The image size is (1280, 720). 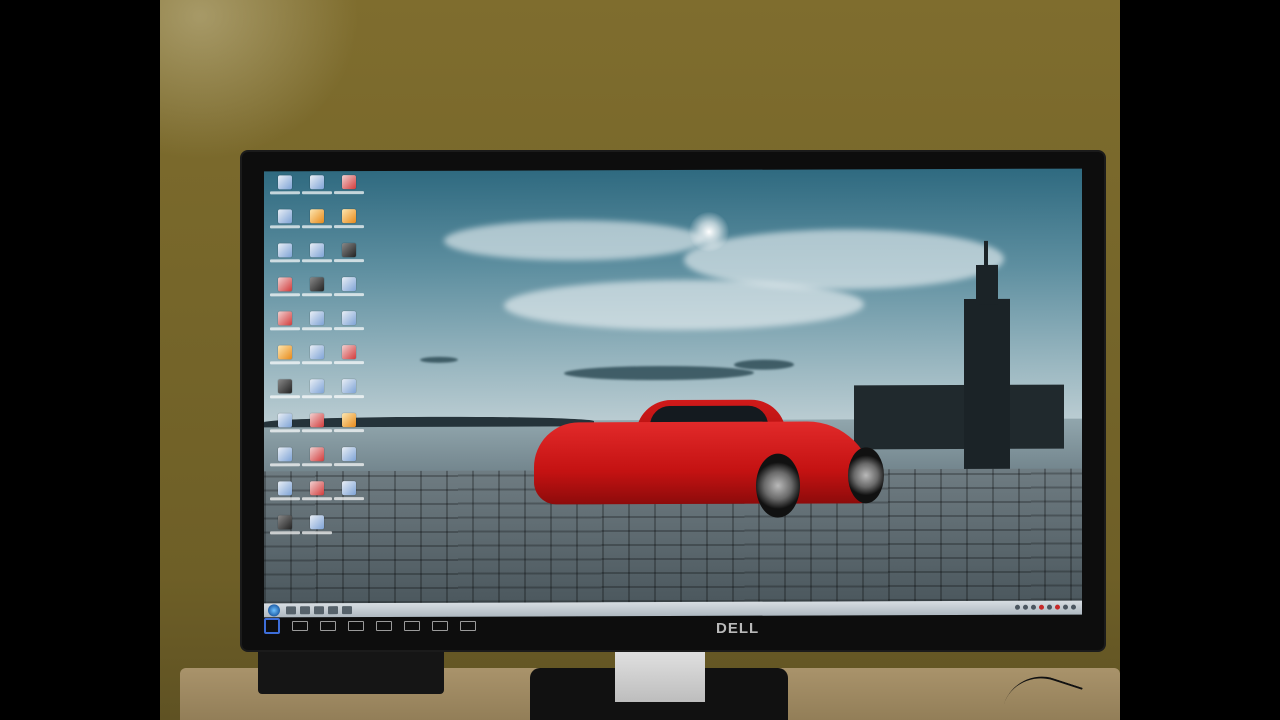 I want to click on car-wheel, so click(x=778, y=485).